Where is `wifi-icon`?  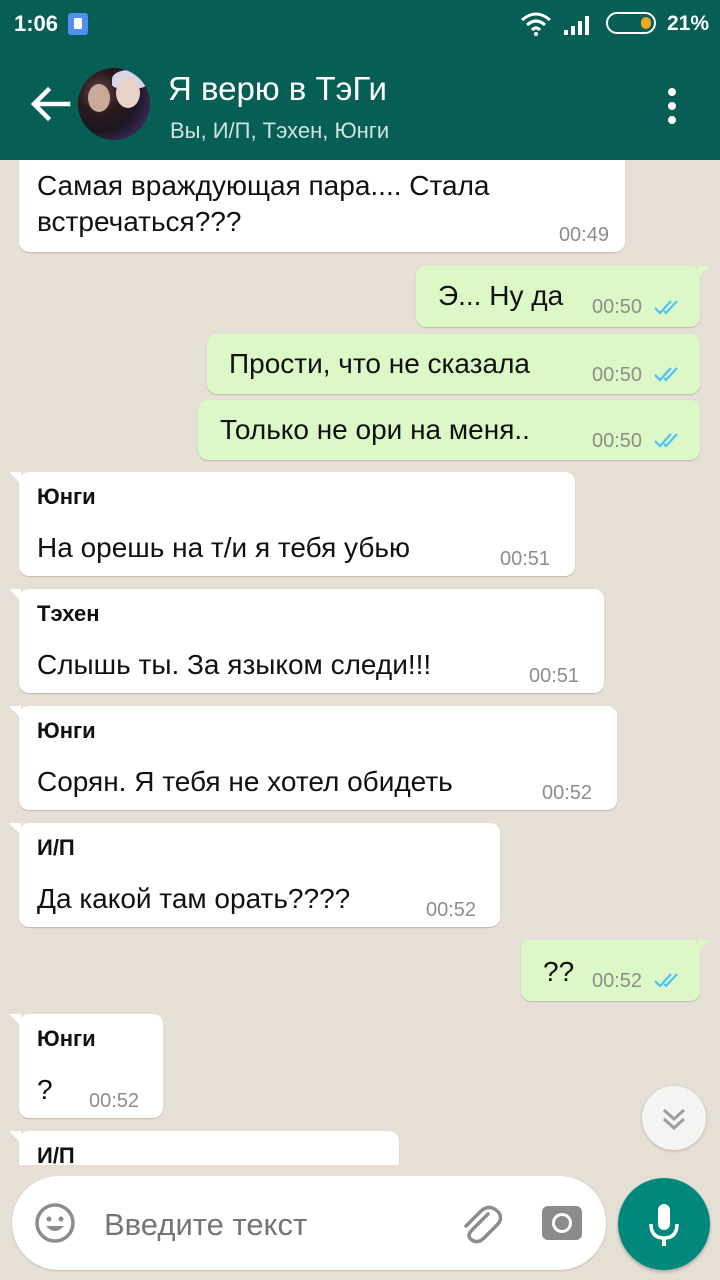 wifi-icon is located at coordinates (536, 24).